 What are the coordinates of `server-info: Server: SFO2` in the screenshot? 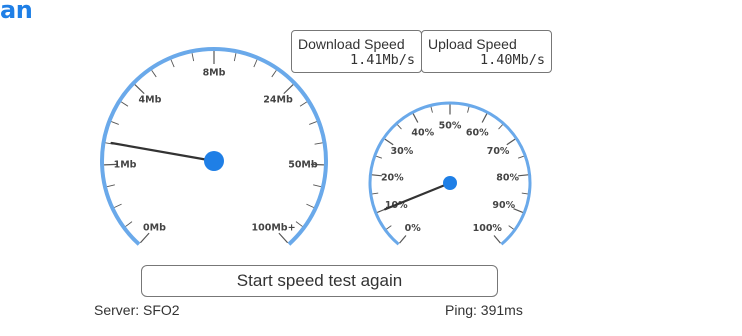 It's located at (137, 310).